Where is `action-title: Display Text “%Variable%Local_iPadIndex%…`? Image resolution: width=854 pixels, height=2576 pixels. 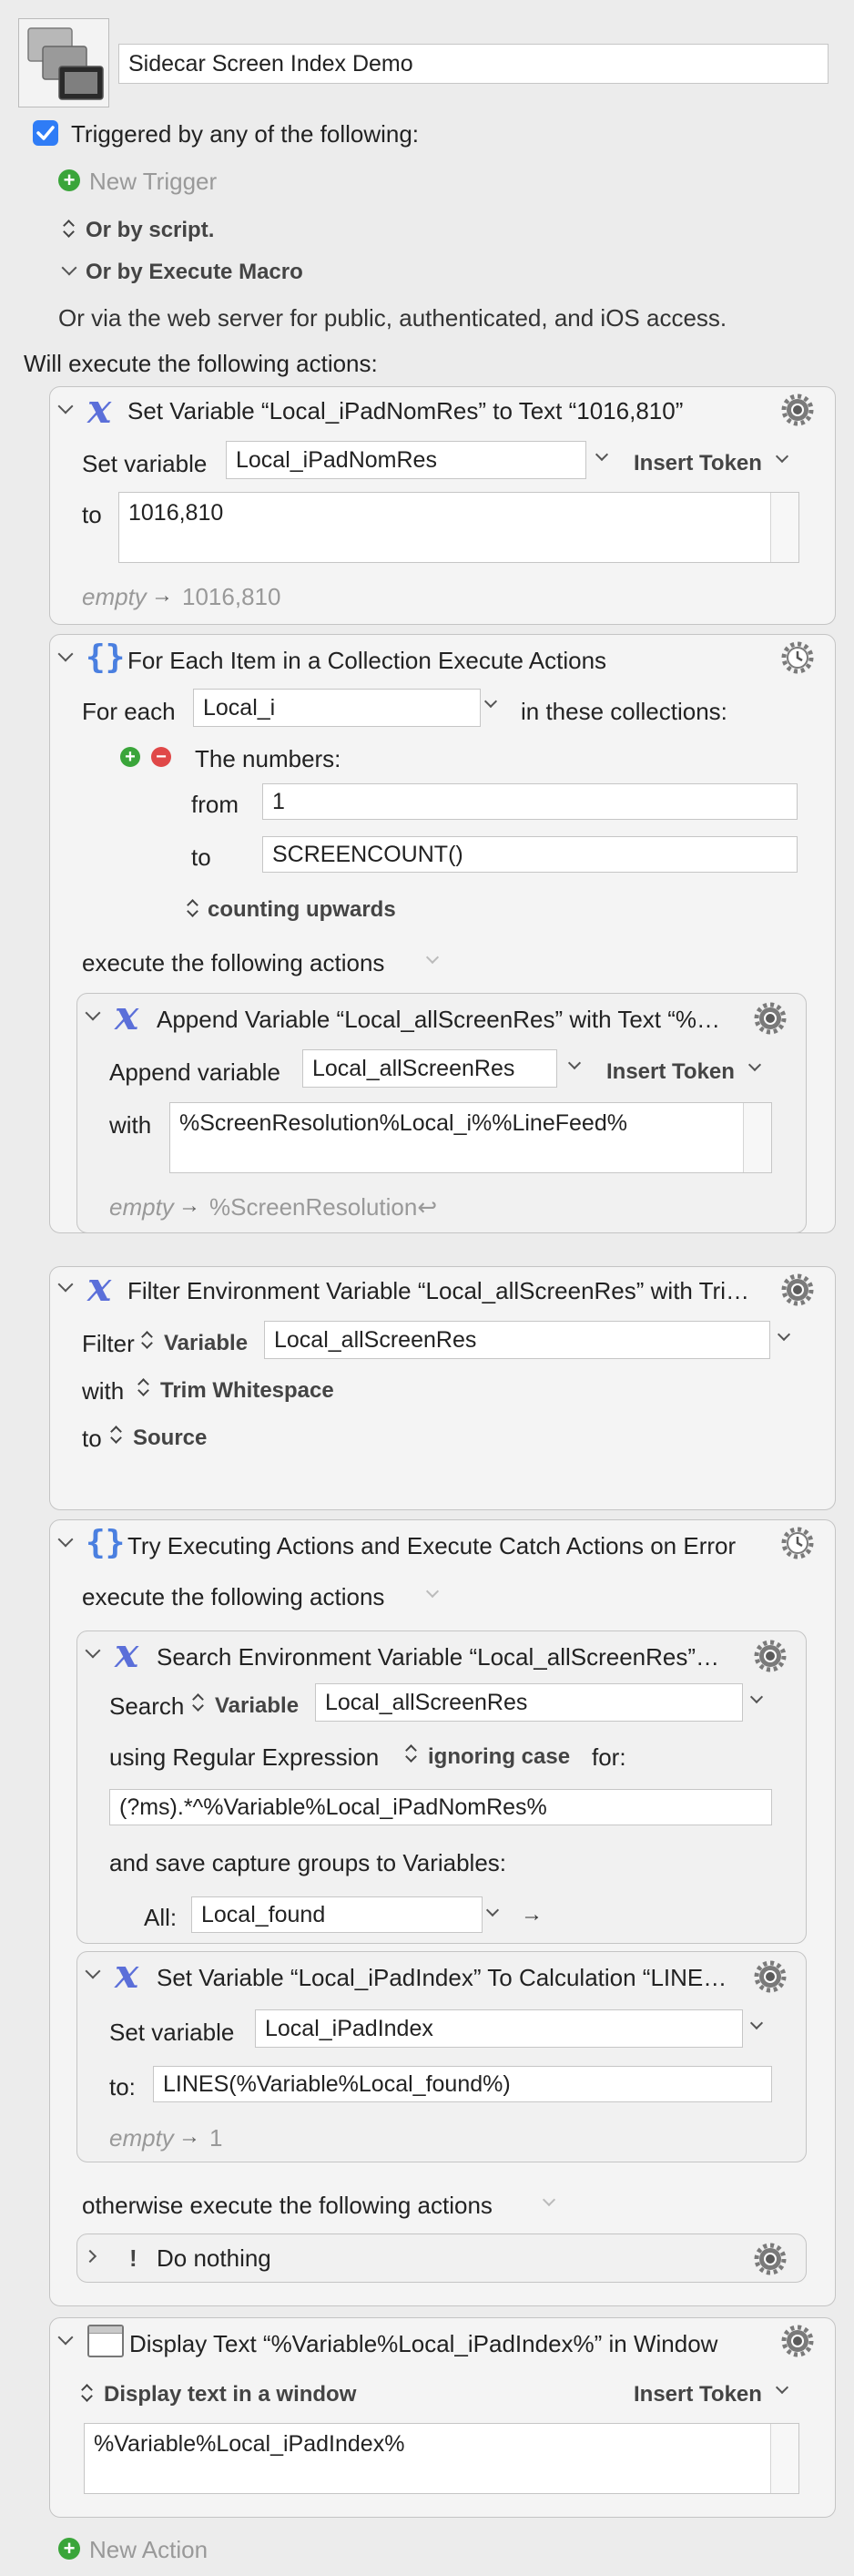
action-title: Display Text “%Variable%Local_iPadIndex%… is located at coordinates (423, 2344).